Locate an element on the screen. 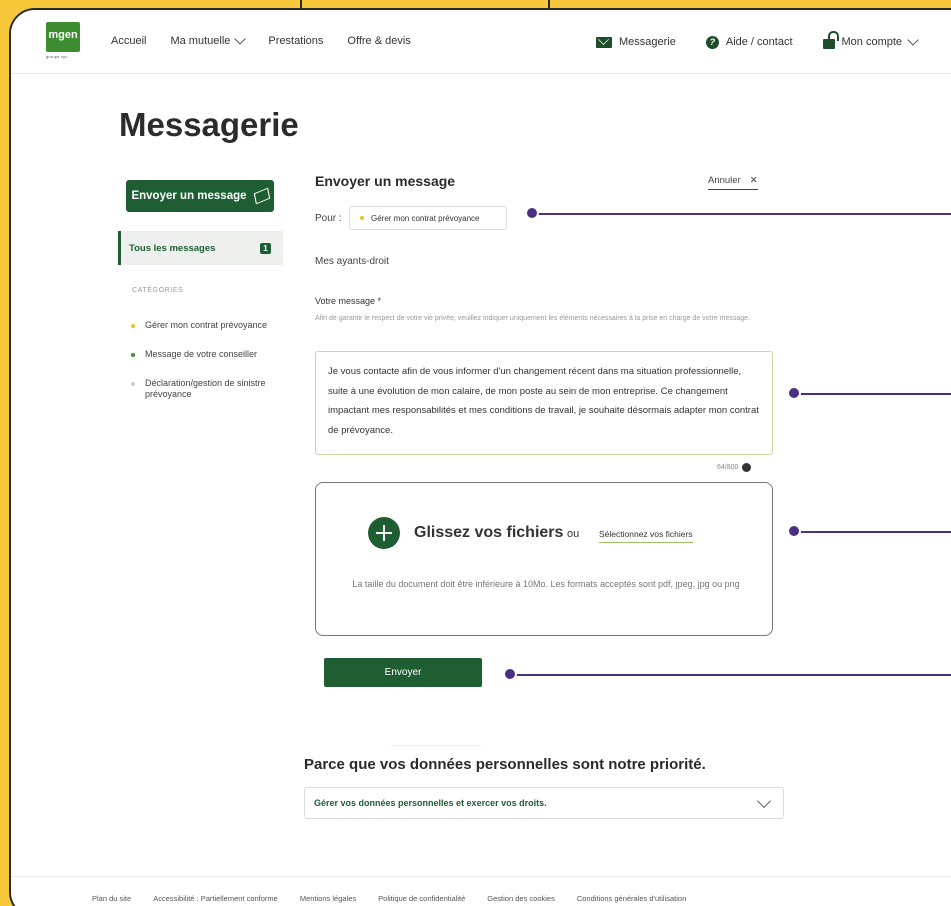 The image size is (951, 906). dropzone-or: ou is located at coordinates (573, 534).